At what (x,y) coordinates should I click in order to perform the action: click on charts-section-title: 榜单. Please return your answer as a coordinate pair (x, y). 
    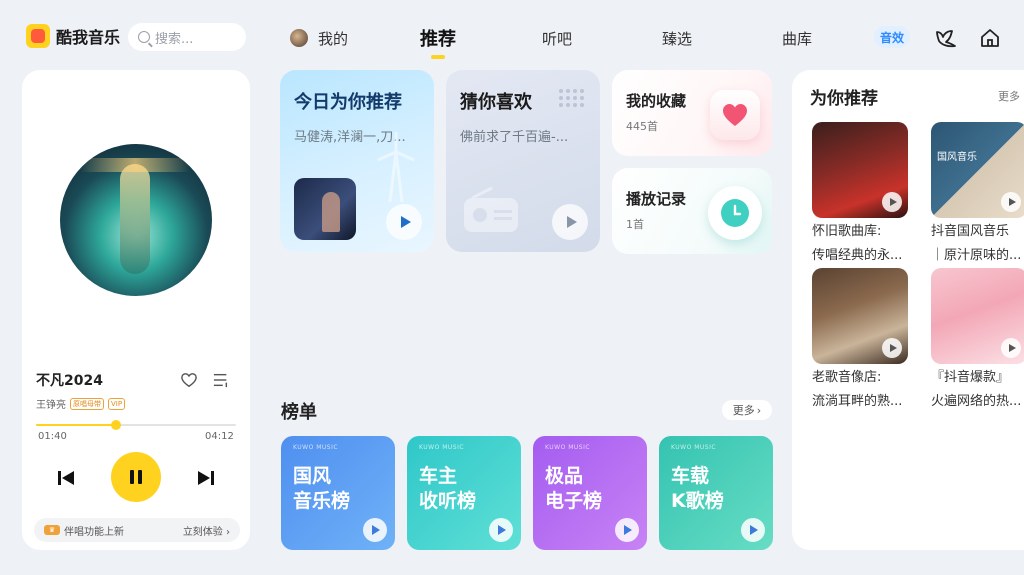
    Looking at the image, I should click on (299, 412).